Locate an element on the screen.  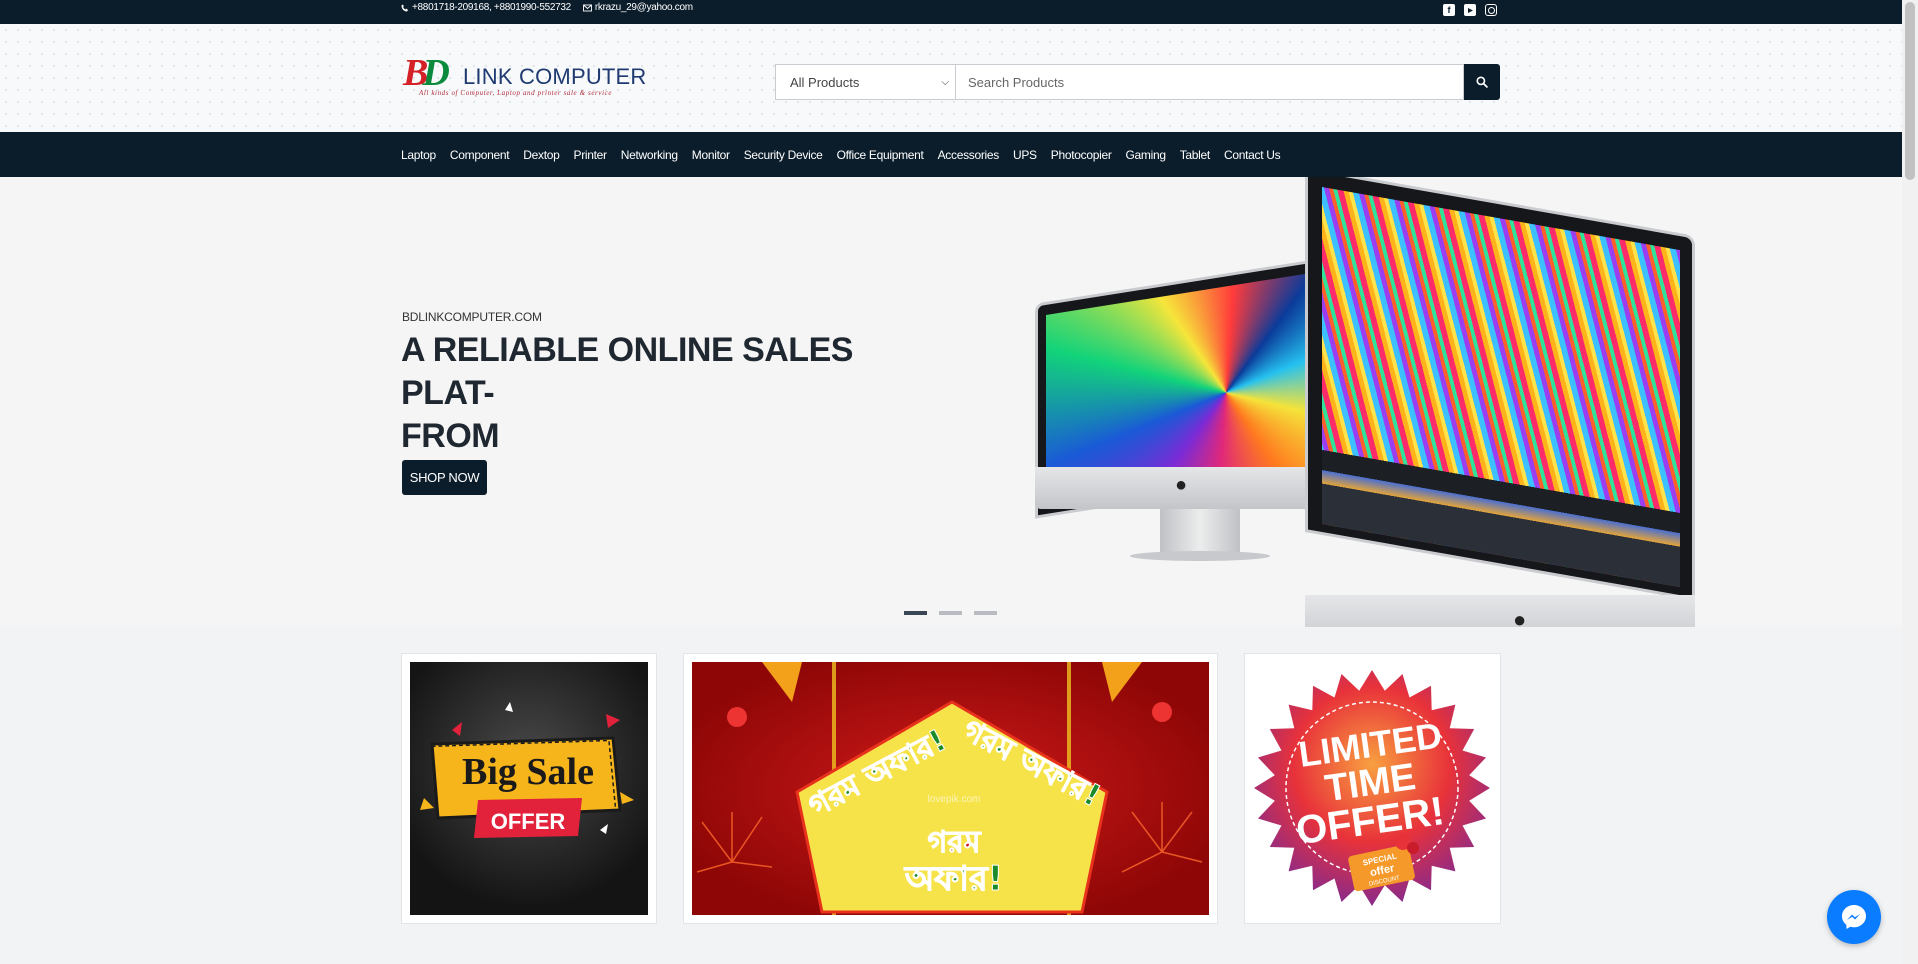
nav-item-ups: UPS is located at coordinates (1025, 155).